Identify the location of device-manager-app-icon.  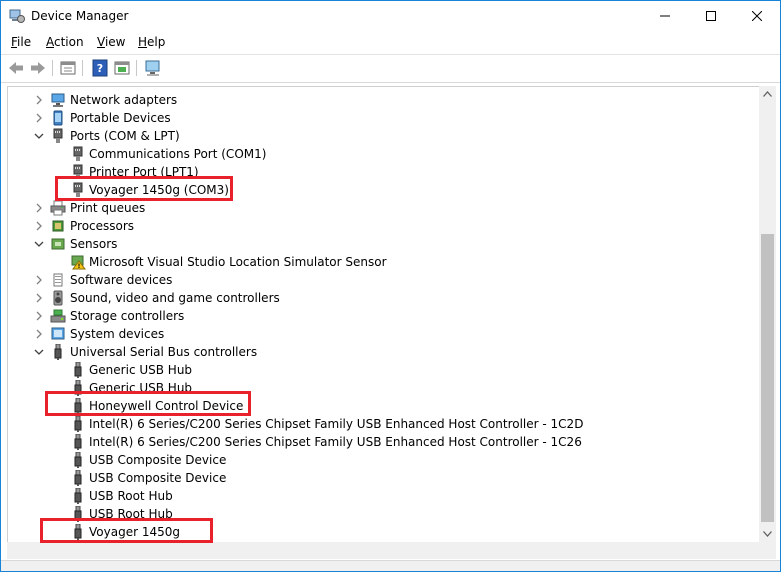
(17, 16).